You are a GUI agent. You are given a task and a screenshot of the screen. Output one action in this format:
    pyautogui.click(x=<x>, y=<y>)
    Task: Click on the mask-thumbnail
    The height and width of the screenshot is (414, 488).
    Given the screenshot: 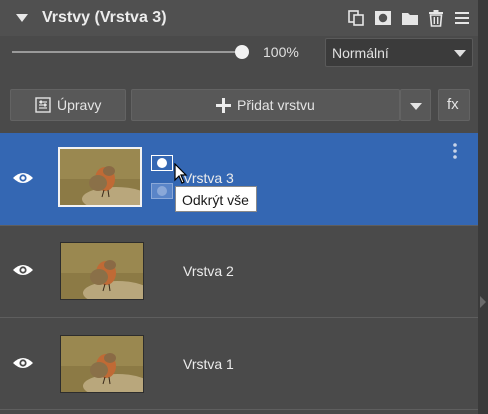 What is the action you would take?
    pyautogui.click(x=162, y=163)
    